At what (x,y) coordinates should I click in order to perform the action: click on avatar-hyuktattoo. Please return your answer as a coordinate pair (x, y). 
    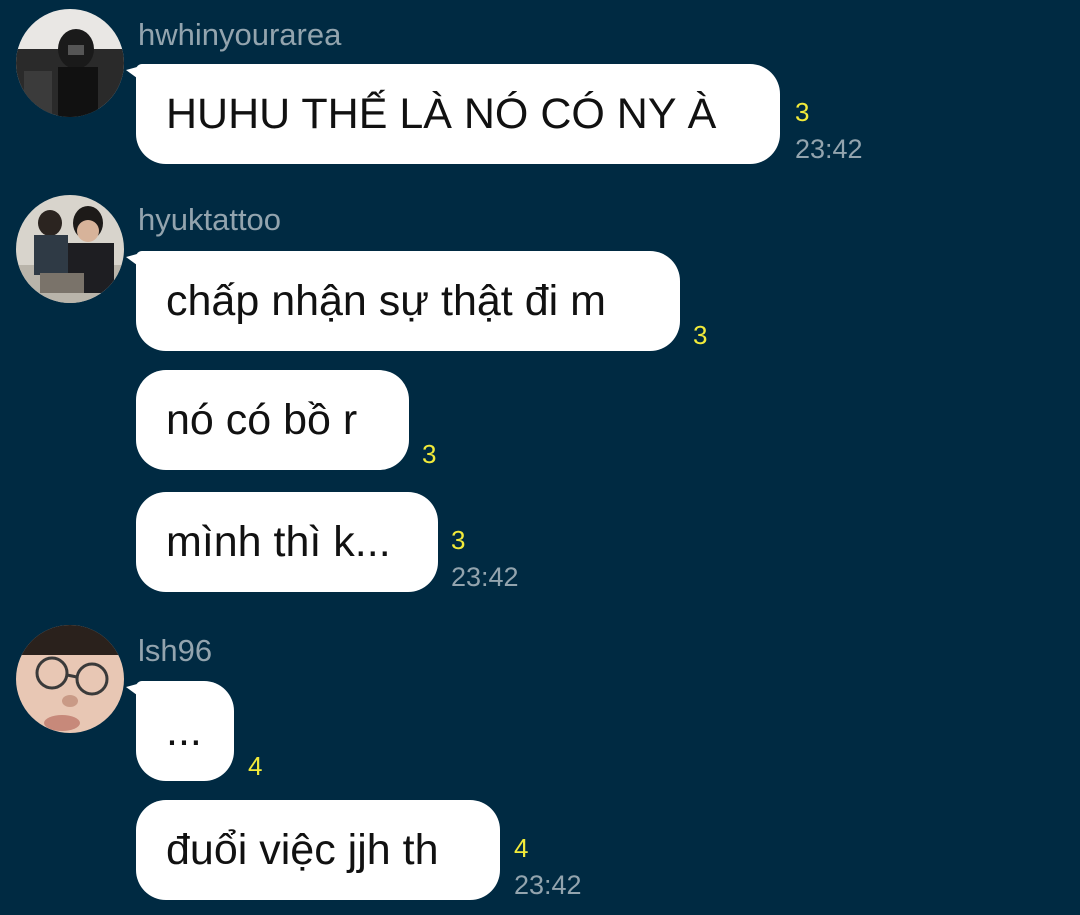
    Looking at the image, I should click on (70, 249).